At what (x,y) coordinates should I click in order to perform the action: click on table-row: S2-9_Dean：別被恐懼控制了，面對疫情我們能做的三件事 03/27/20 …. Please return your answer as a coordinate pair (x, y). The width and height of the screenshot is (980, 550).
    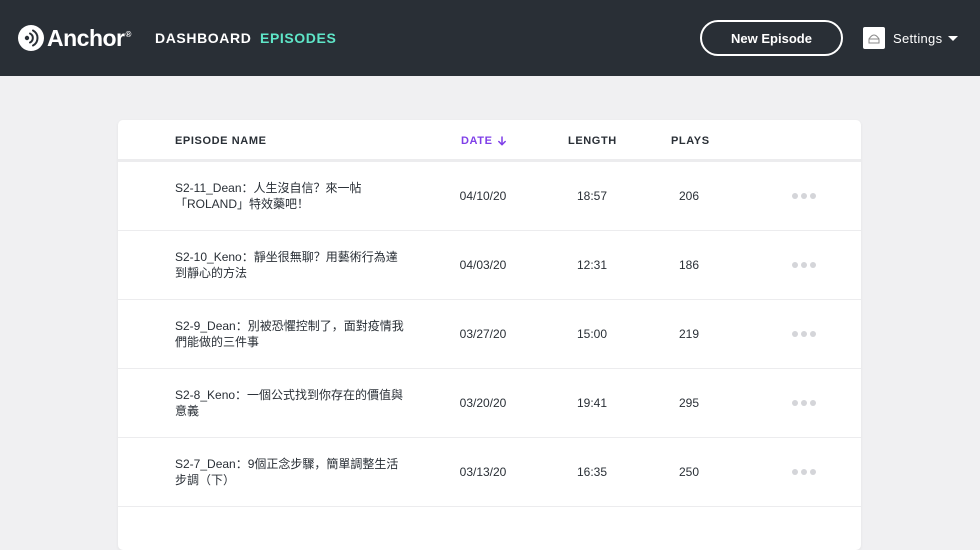
    Looking at the image, I should click on (489, 334).